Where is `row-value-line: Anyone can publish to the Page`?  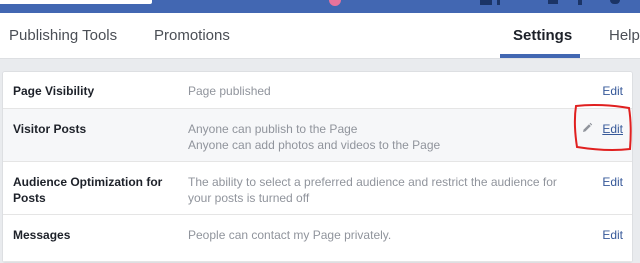 row-value-line: Anyone can publish to the Page is located at coordinates (273, 129).